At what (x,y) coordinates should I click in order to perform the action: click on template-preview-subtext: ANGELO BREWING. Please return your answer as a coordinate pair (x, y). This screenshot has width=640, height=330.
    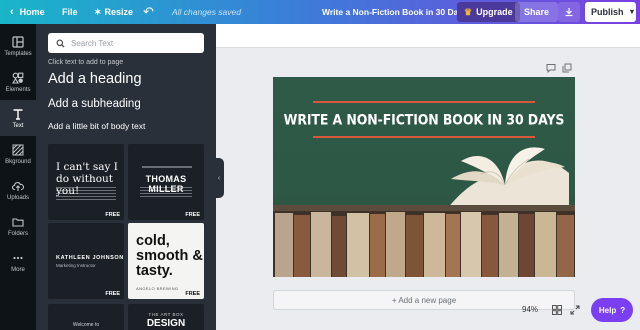
    Looking at the image, I should click on (157, 288).